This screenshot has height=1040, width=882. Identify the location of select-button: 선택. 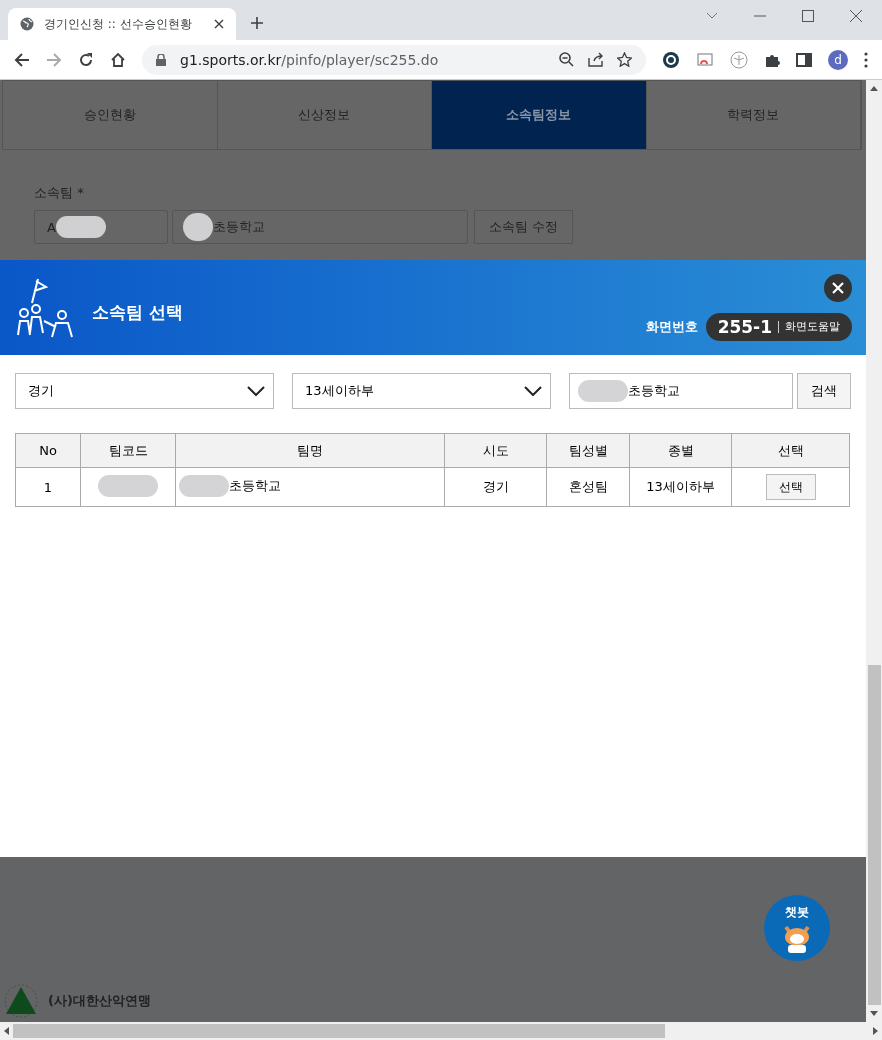
(790, 487).